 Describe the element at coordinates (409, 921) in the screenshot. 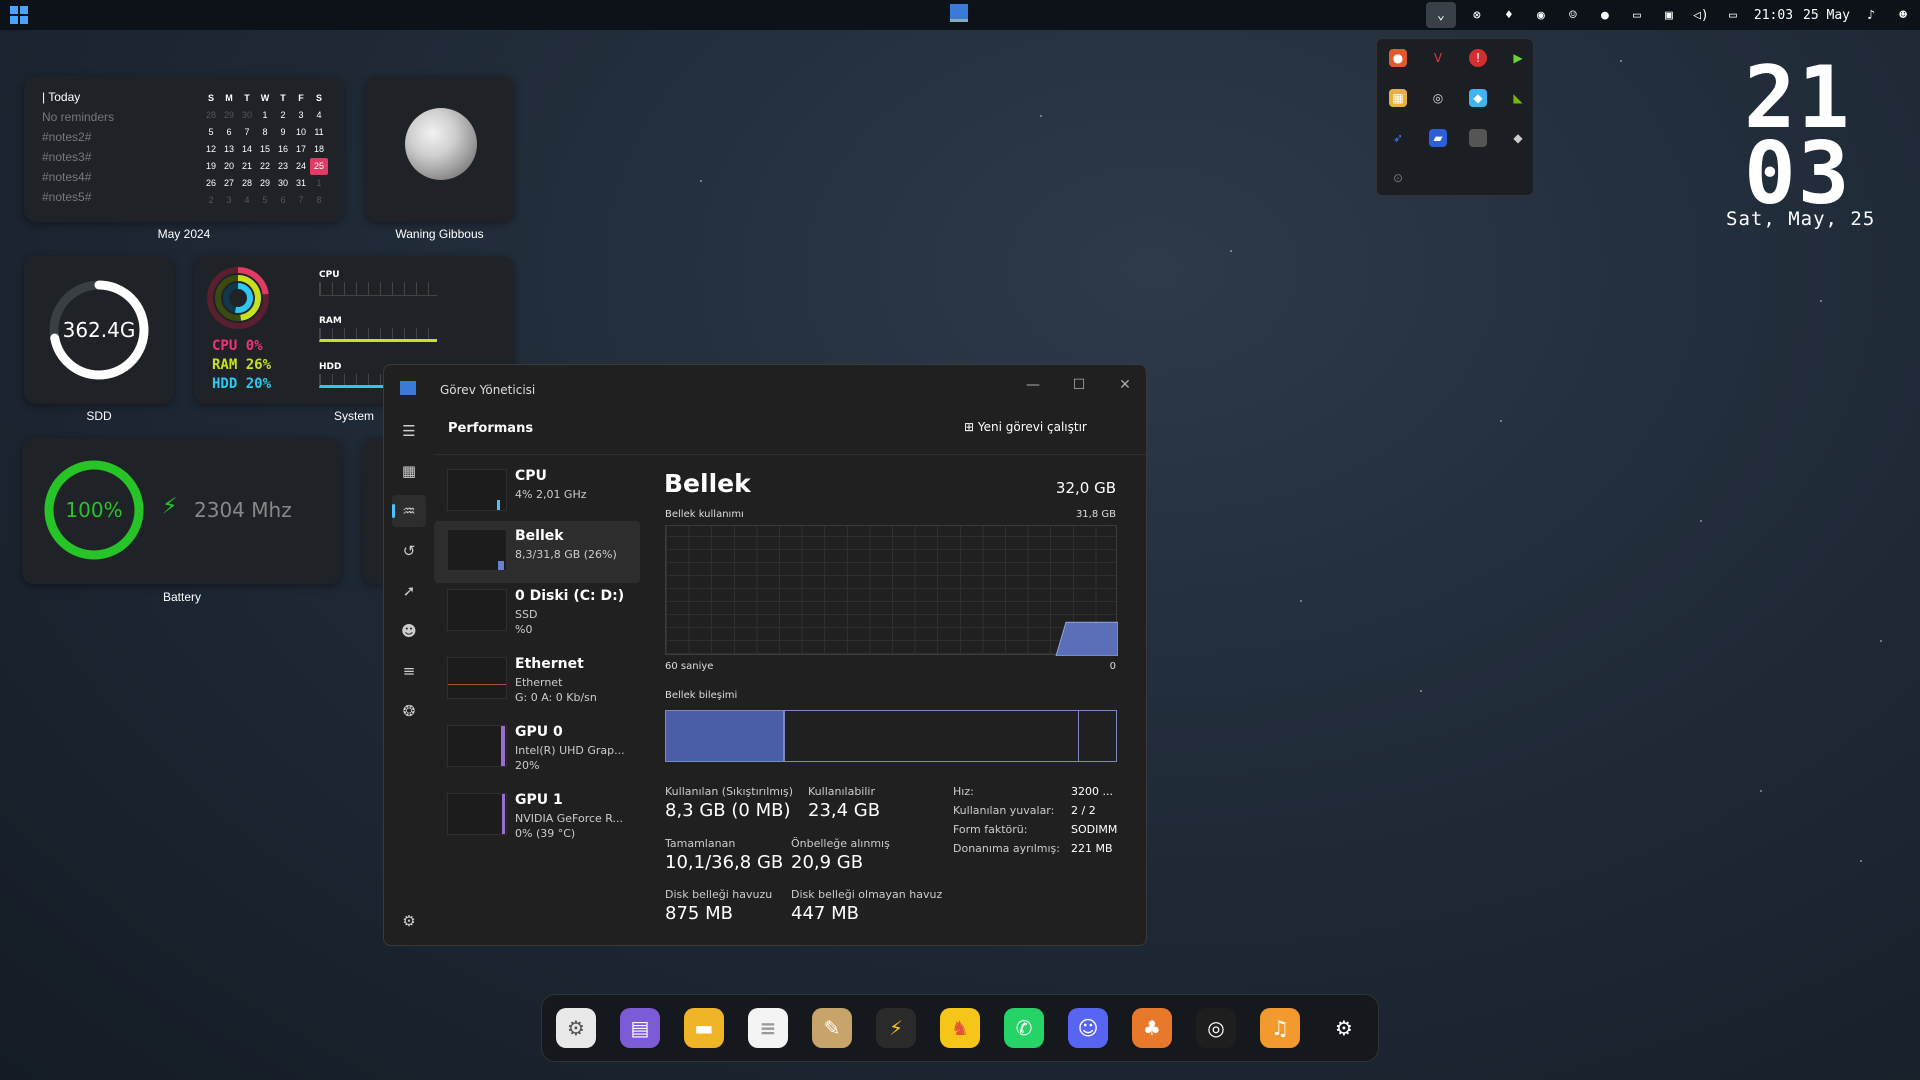

I see `settings-icon: ⚙` at that location.